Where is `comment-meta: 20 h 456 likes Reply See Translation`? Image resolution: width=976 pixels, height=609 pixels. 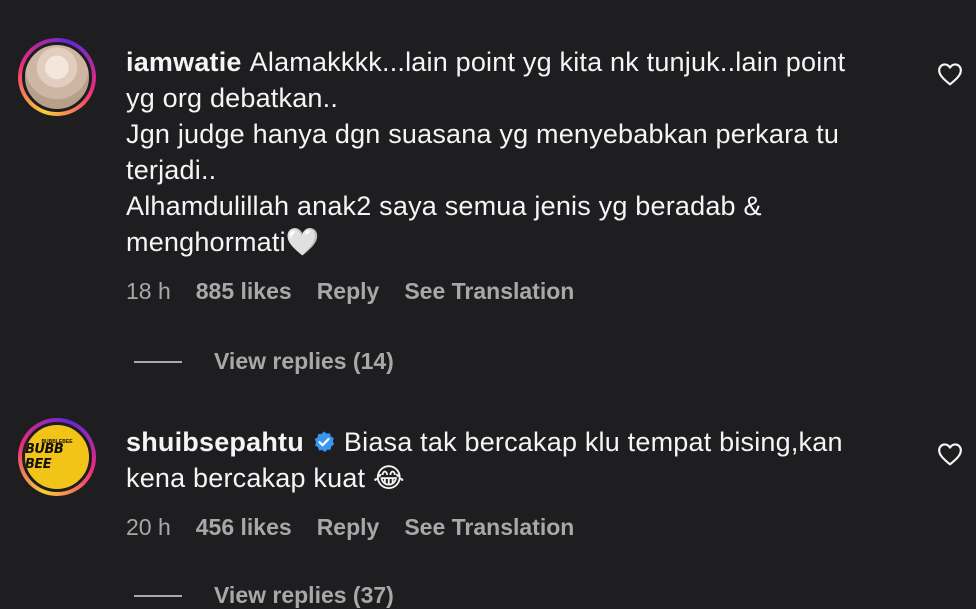
comment-meta: 20 h 456 likes Reply See Translation is located at coordinates (350, 527).